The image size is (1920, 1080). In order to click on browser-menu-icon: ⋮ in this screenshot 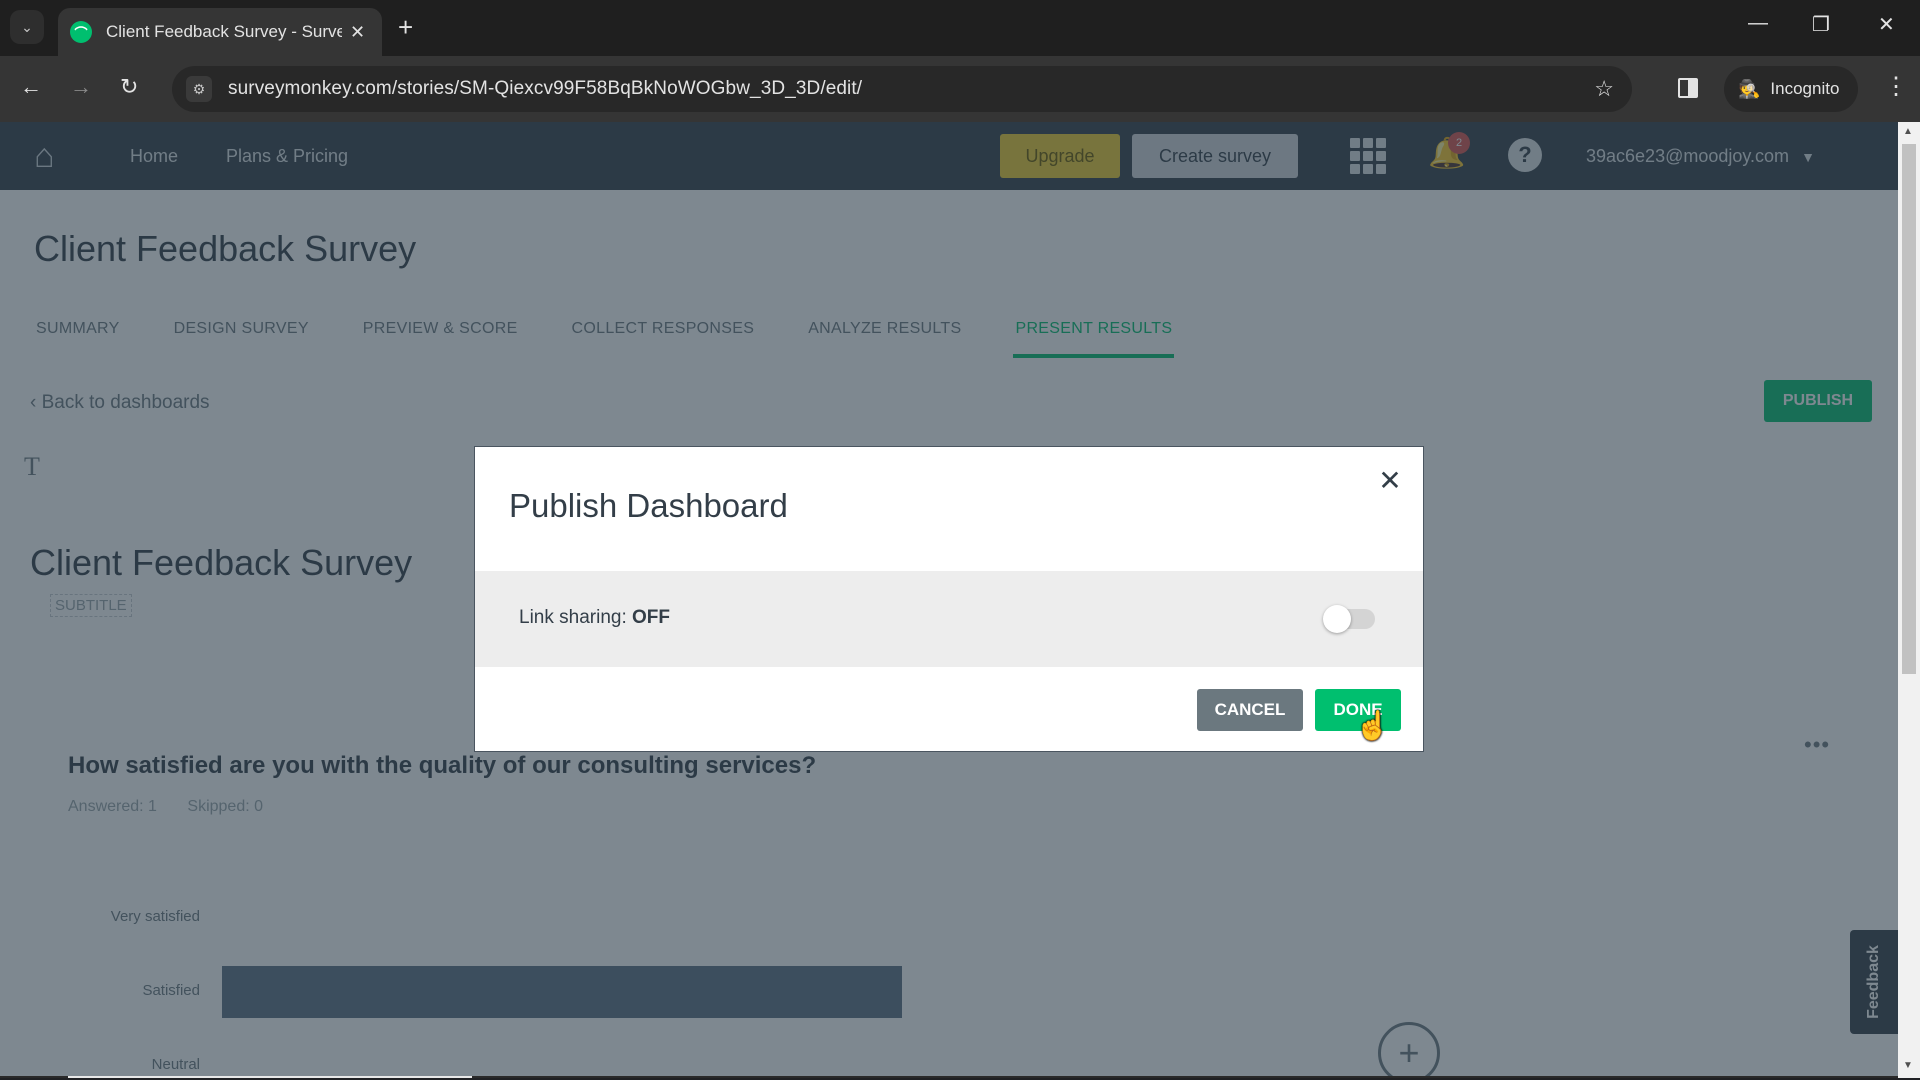, I will do `click(1896, 86)`.